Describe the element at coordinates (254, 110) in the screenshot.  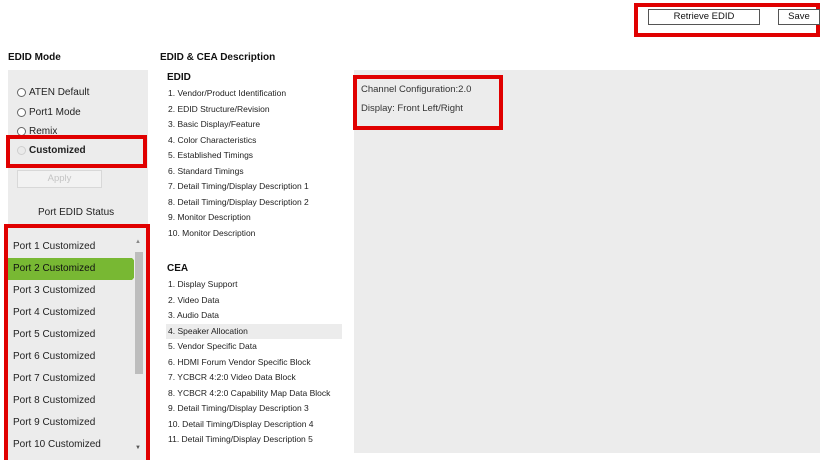
I see `edid-list-item: 2. EDID Structure/Revision` at that location.